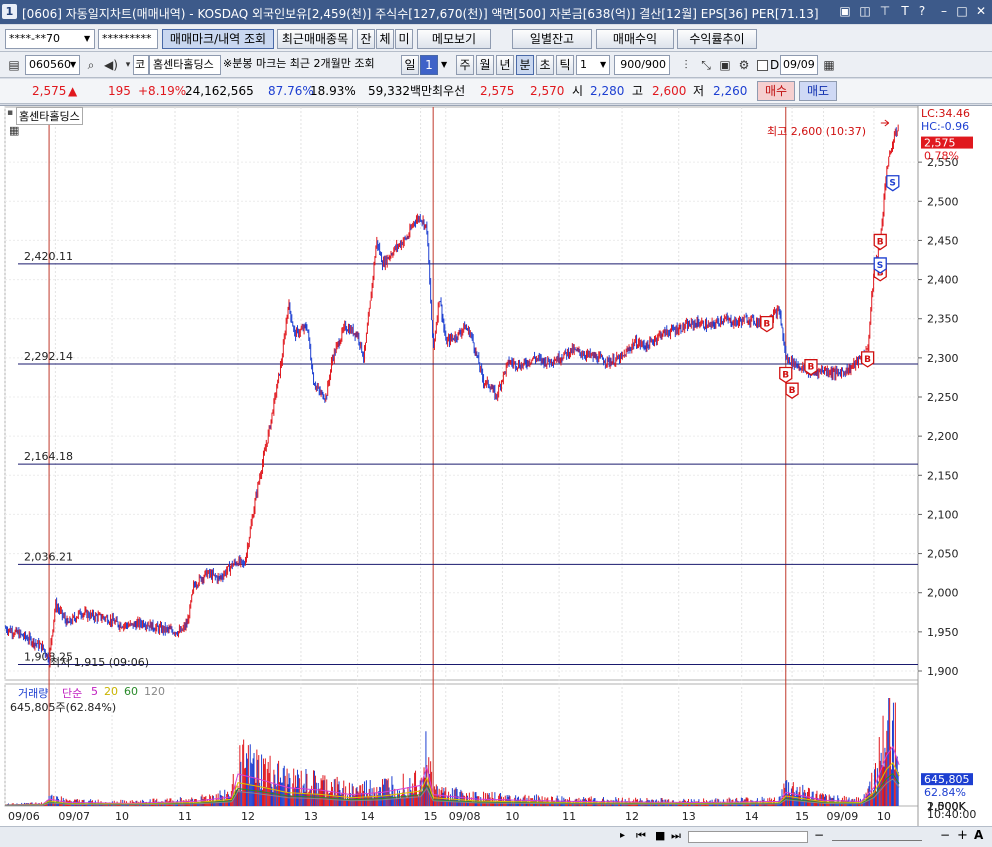  What do you see at coordinates (465, 816) in the screenshot?
I see `x-tick-label: 09/08` at bounding box center [465, 816].